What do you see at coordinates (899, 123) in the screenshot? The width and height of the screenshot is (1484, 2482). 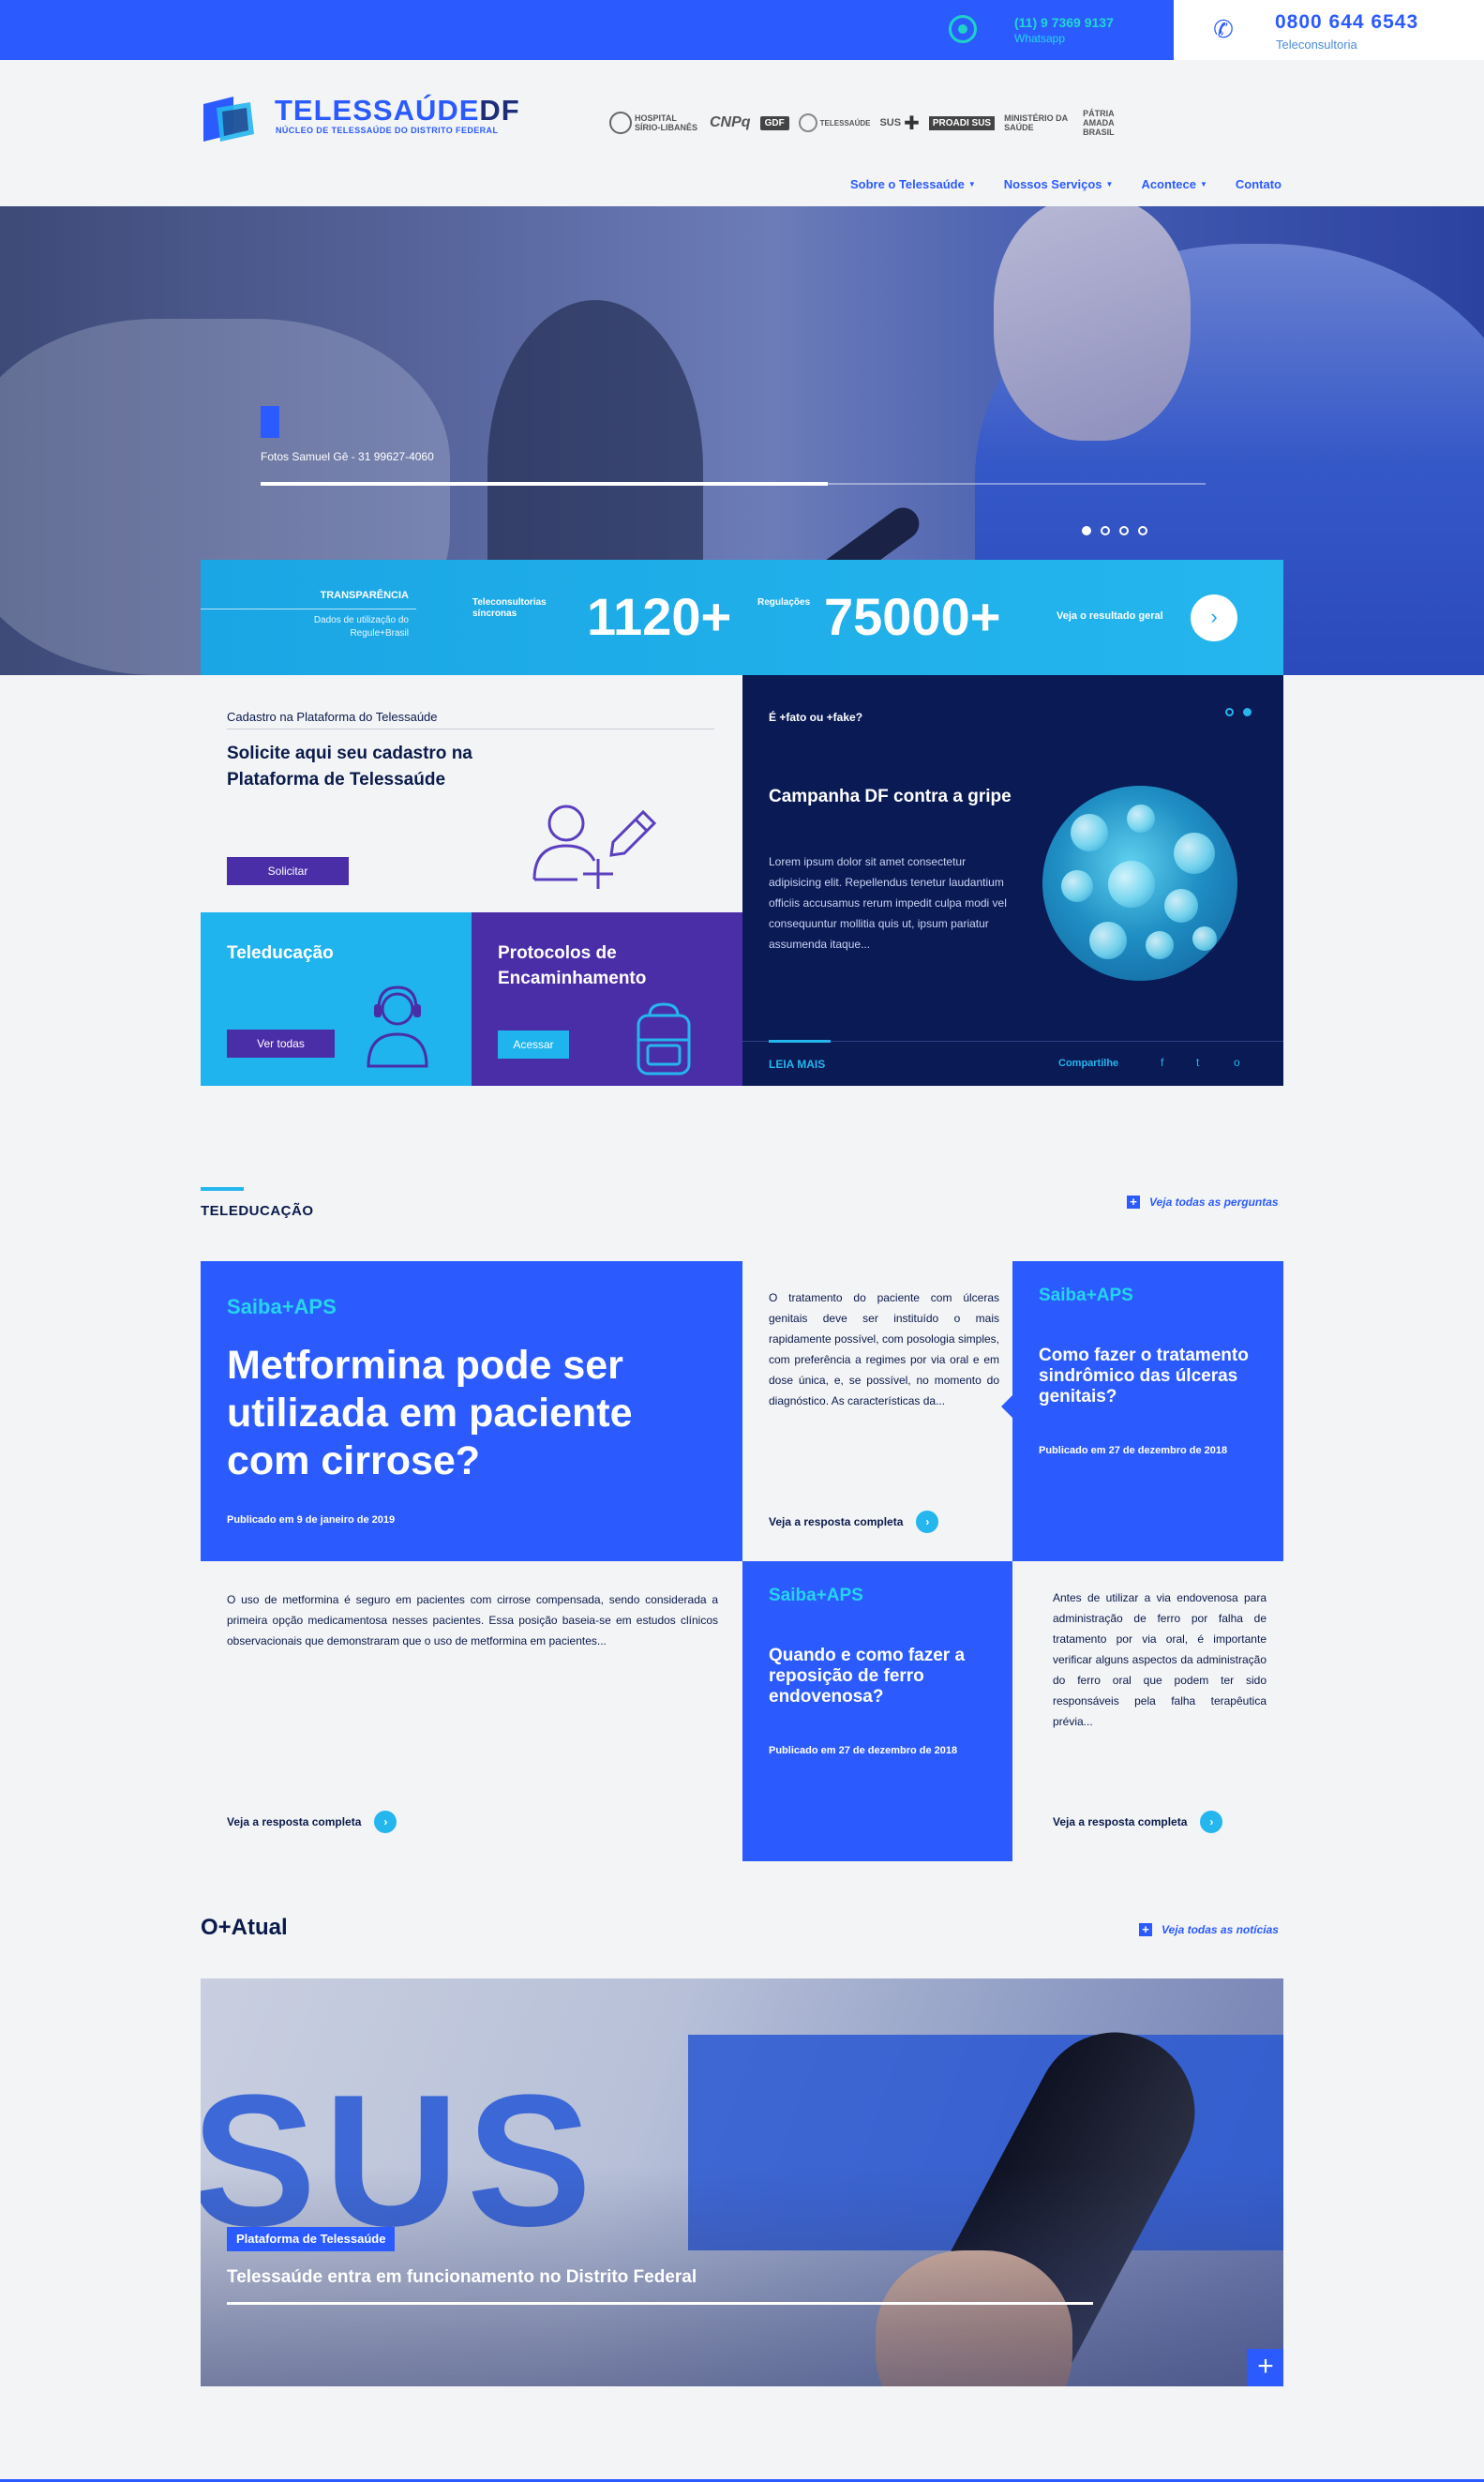 I see `sus-cross-icon: SUS ✚` at bounding box center [899, 123].